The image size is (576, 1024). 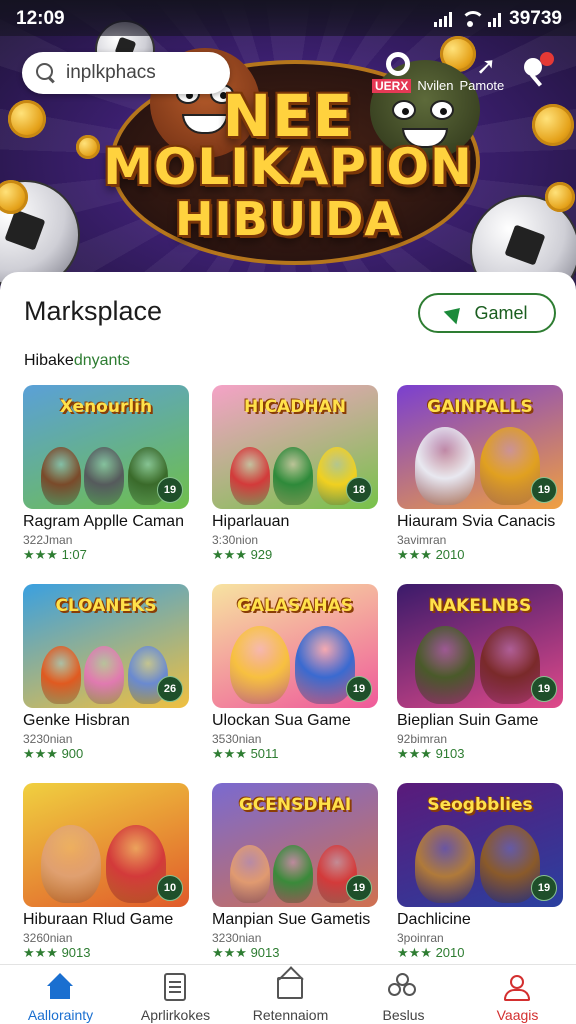 What do you see at coordinates (290, 988) in the screenshot?
I see `box-icon` at bounding box center [290, 988].